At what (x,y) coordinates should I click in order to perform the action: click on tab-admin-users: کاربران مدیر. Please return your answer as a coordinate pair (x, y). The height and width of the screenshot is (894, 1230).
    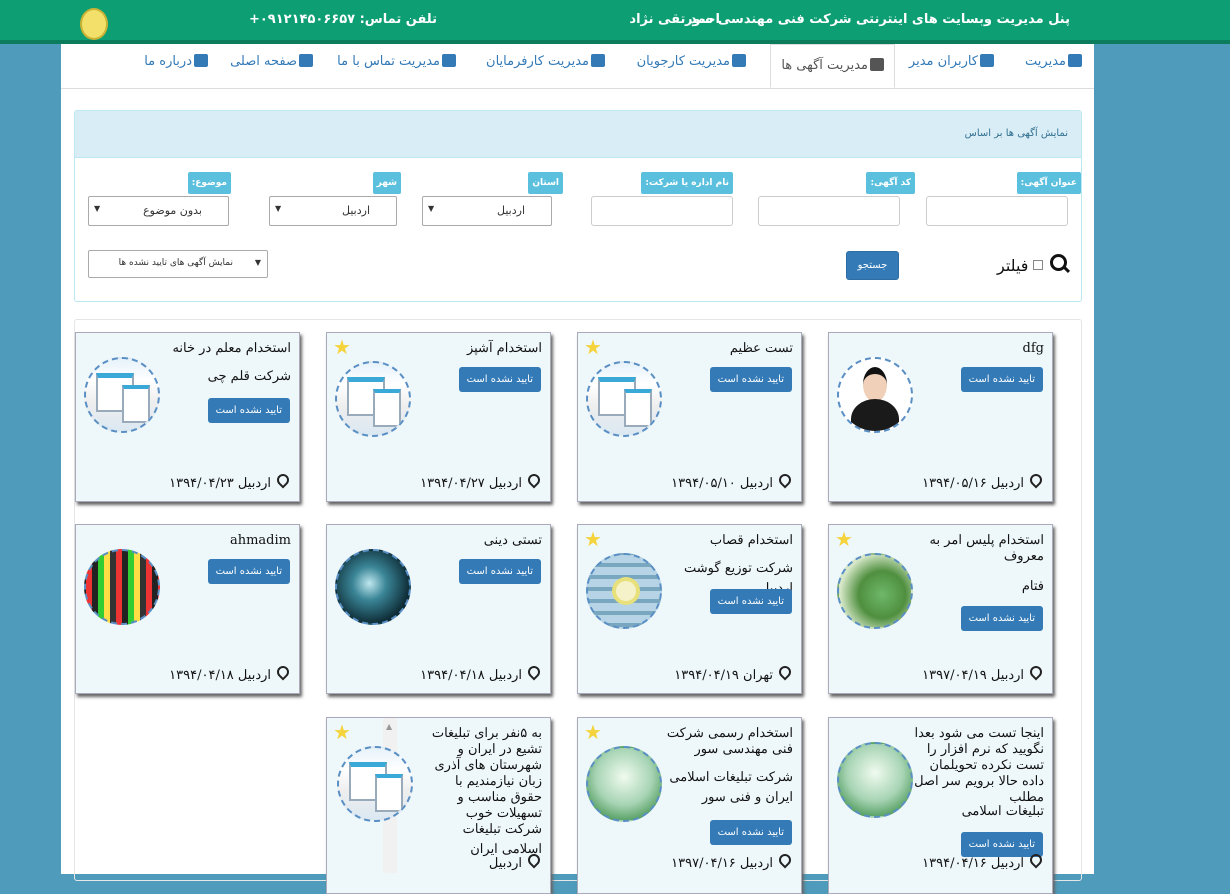
    Looking at the image, I should click on (951, 61).